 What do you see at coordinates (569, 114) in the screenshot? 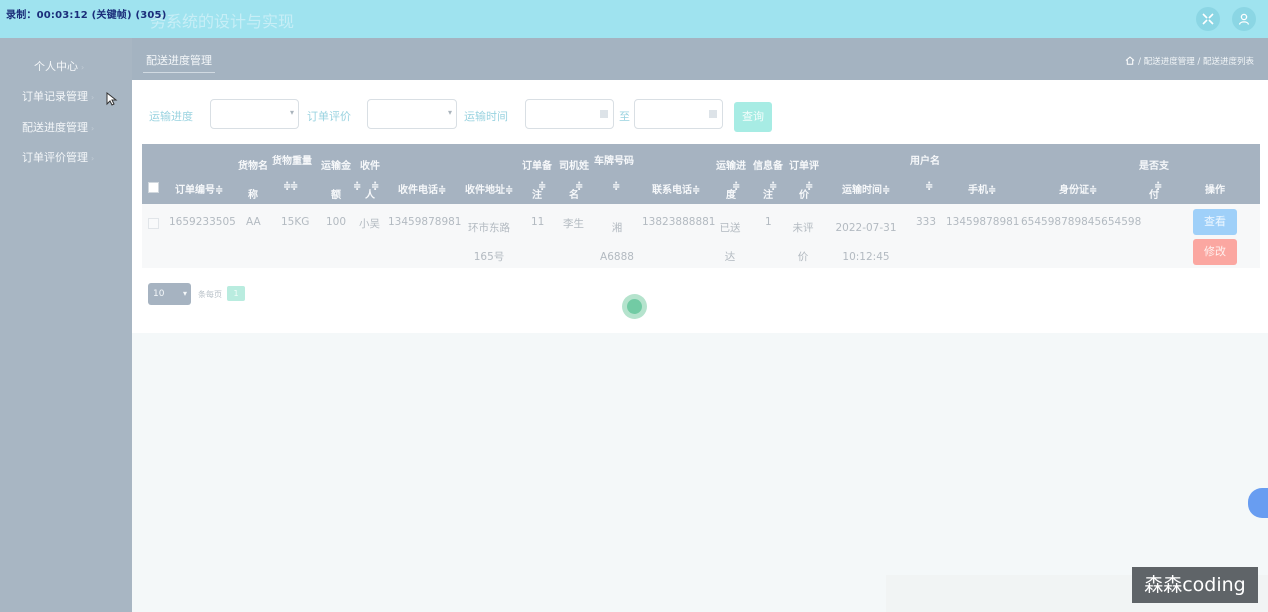
I see `time-from-input` at bounding box center [569, 114].